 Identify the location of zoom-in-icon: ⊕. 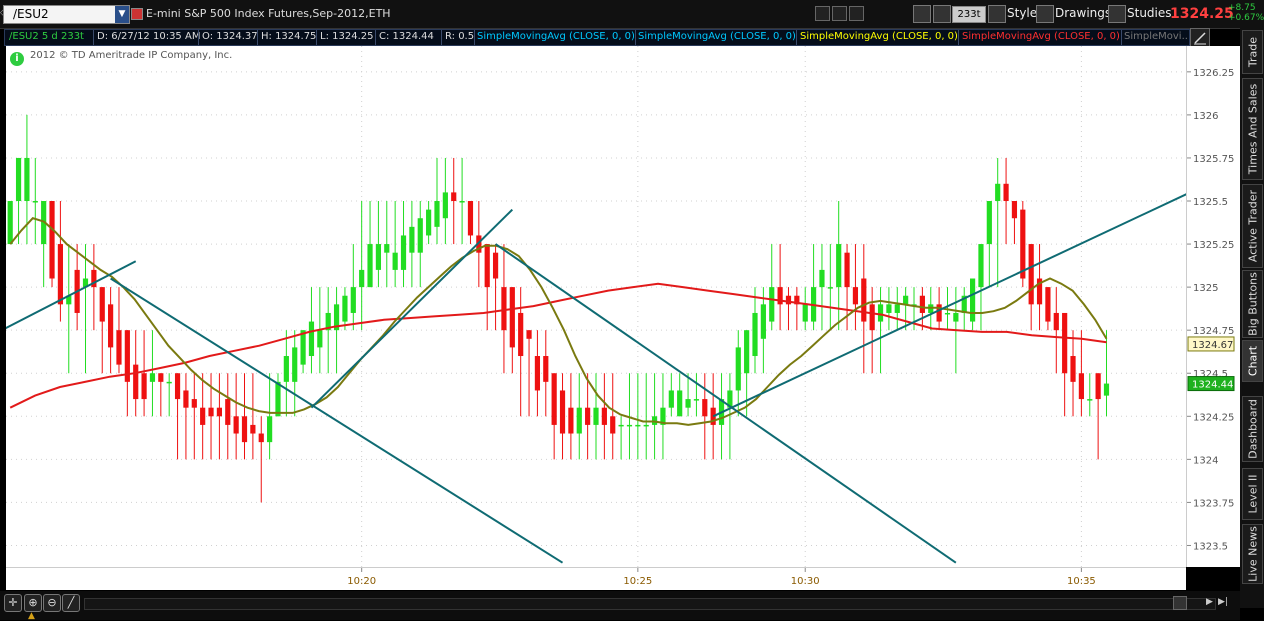
(33, 603).